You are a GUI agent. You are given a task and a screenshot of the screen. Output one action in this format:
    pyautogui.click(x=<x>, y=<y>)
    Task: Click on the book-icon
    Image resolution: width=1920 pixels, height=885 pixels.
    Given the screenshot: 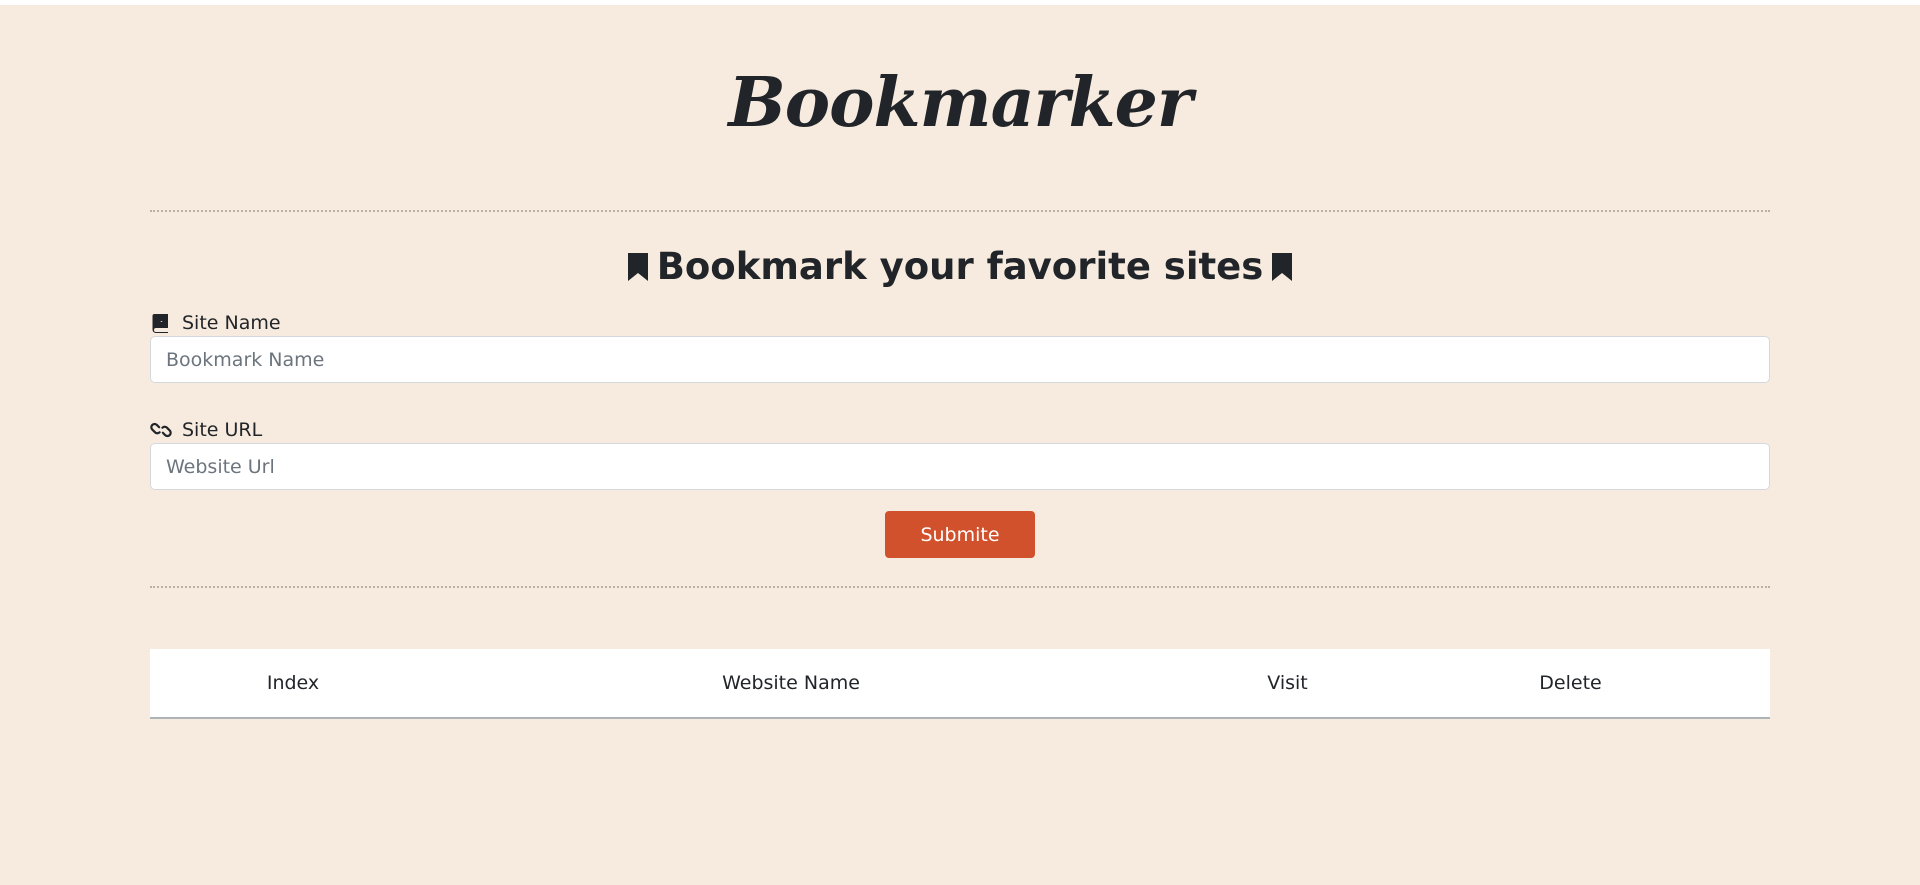 What is the action you would take?
    pyautogui.click(x=160, y=323)
    